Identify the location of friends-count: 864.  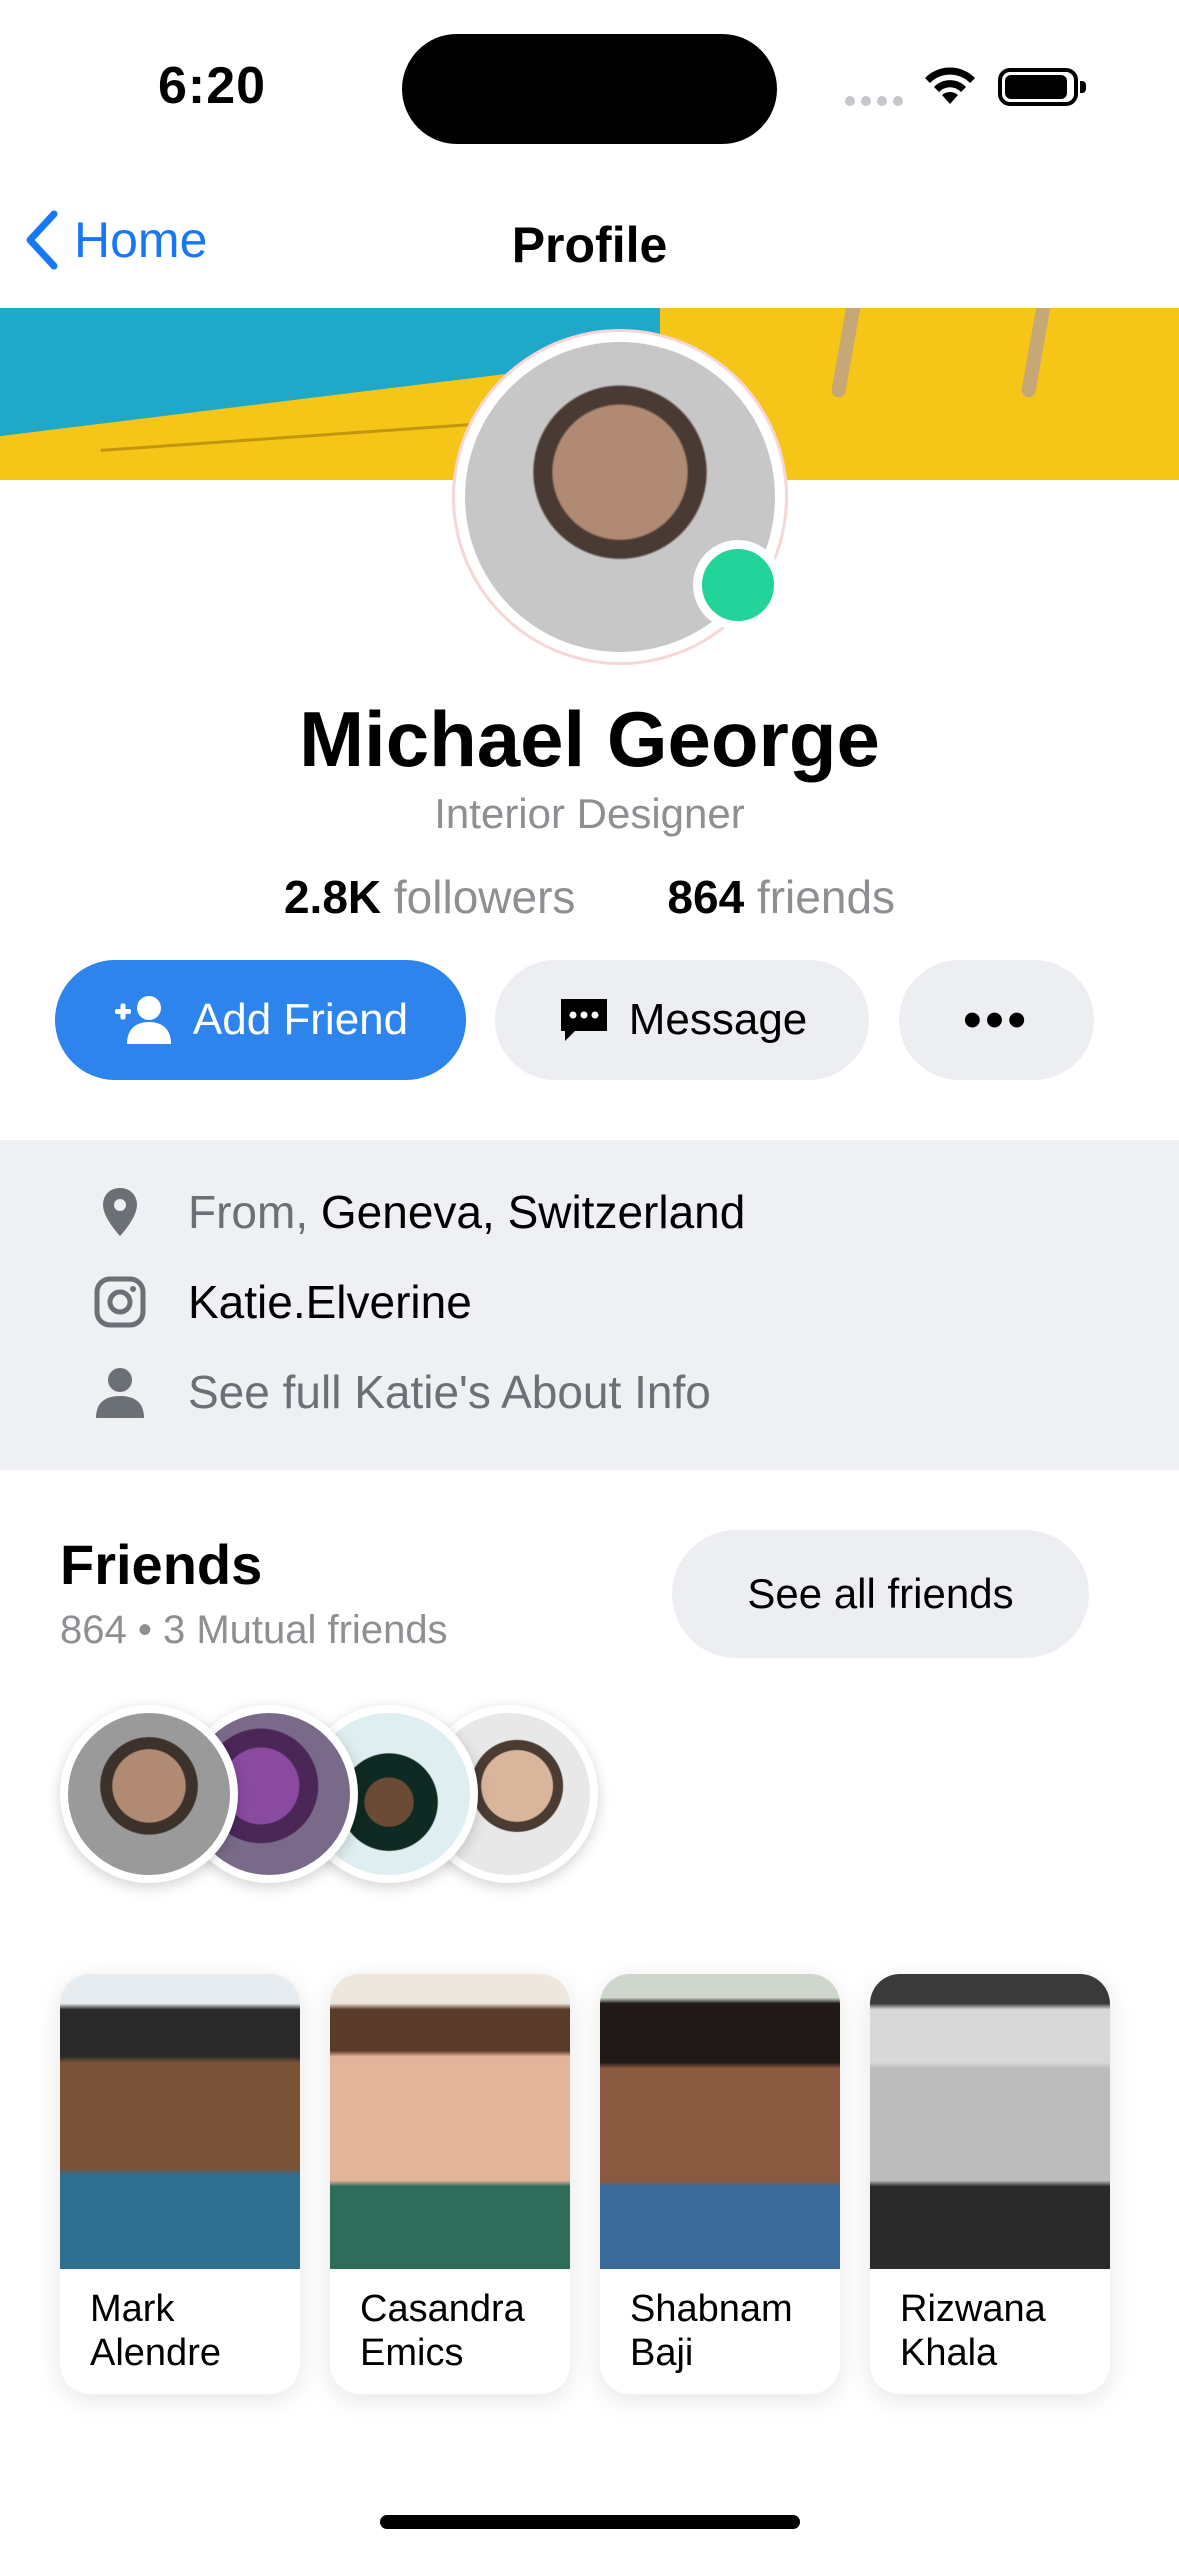
(706, 897).